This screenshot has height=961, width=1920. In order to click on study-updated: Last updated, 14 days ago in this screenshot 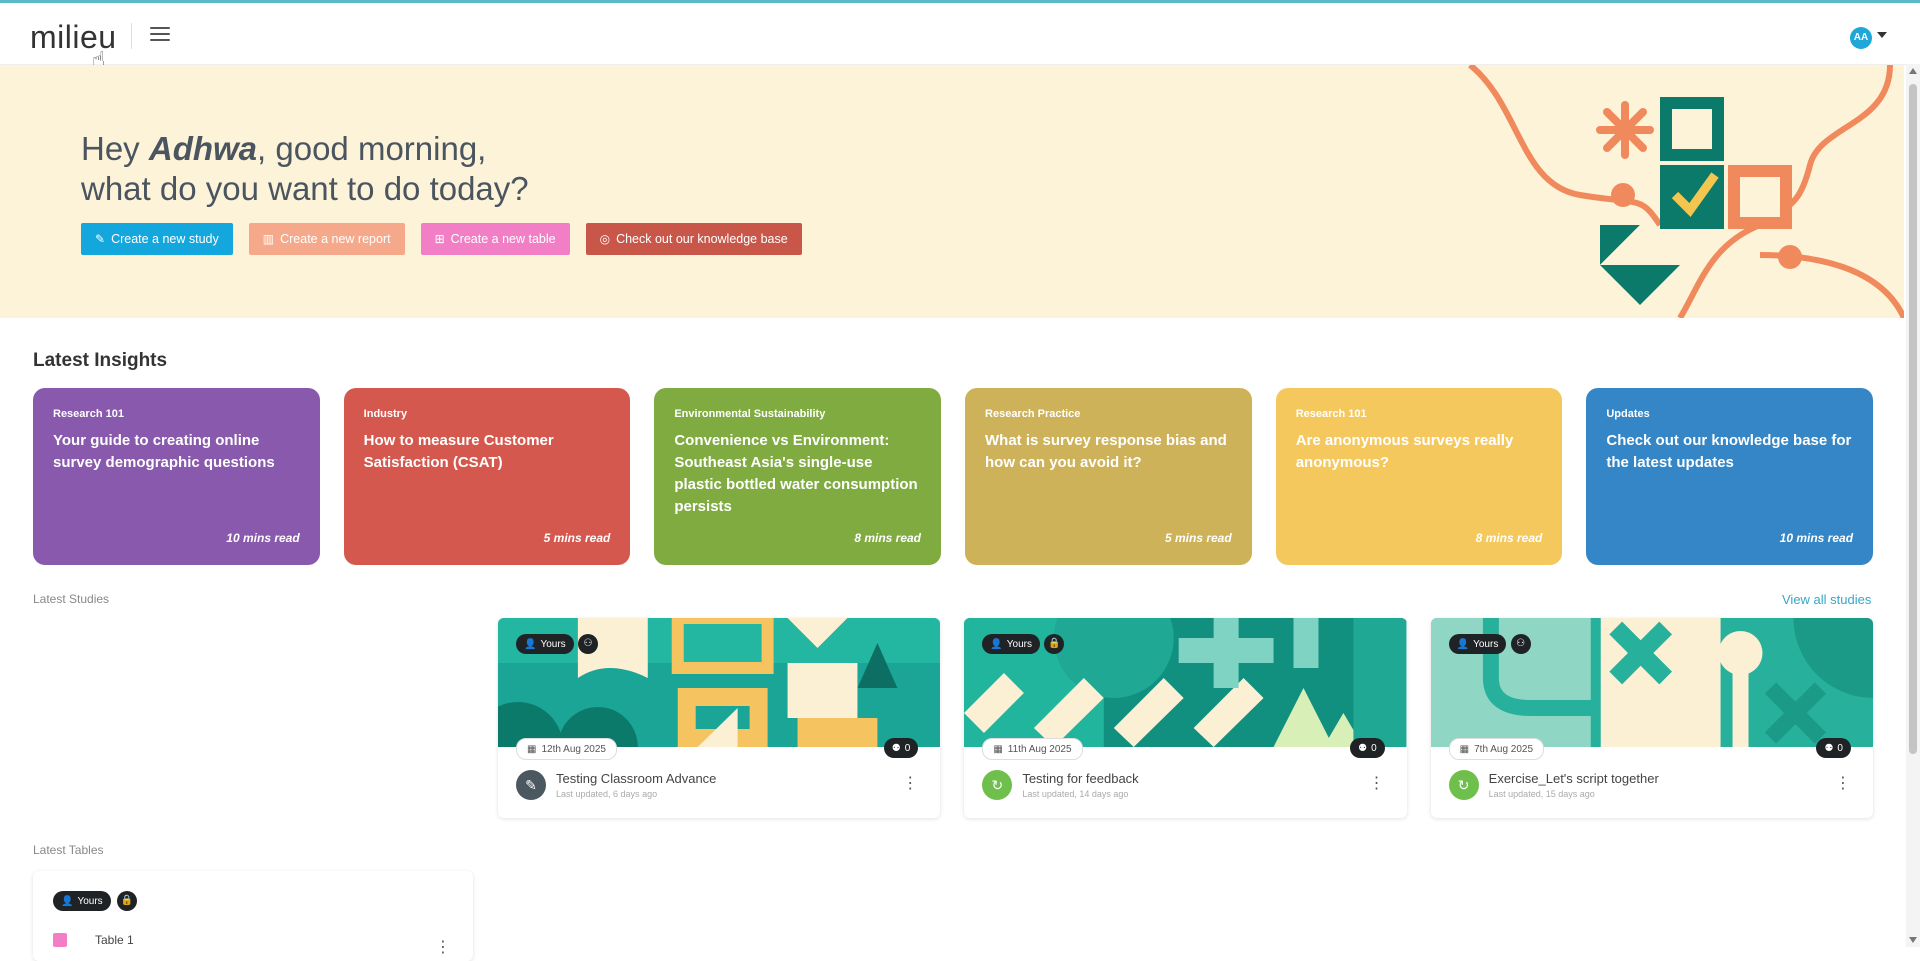, I will do `click(1075, 794)`.